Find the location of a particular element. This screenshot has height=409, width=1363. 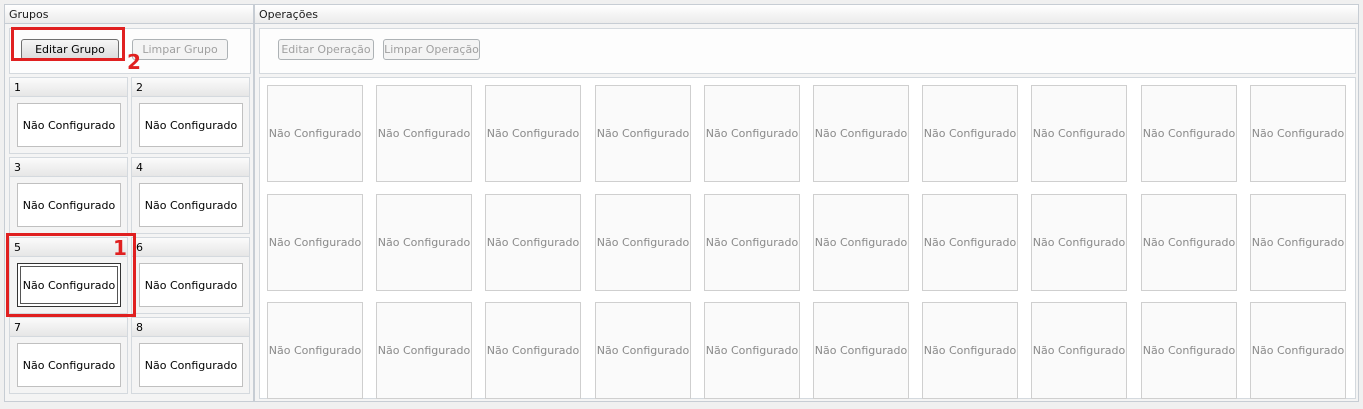

group-number: 7 is located at coordinates (68, 327).